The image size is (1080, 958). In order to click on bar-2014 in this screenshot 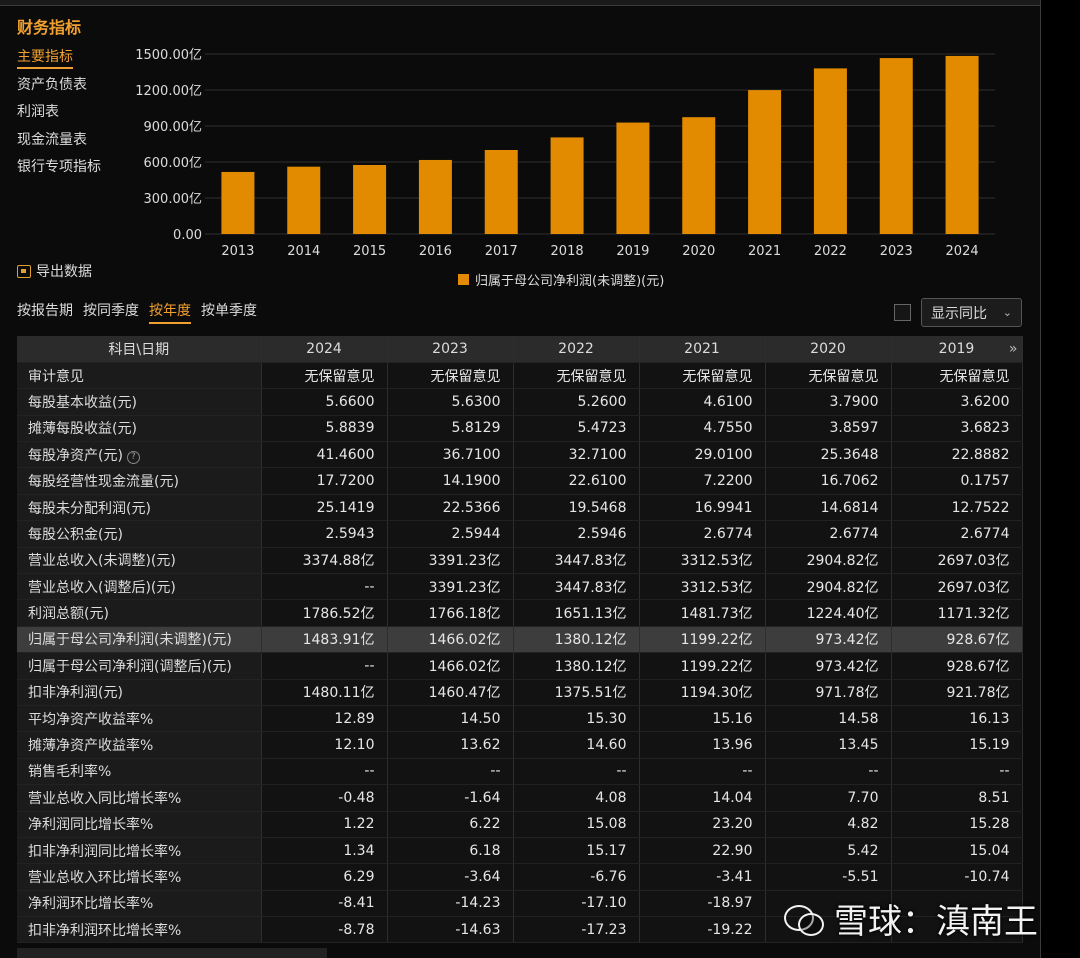, I will do `click(304, 200)`.